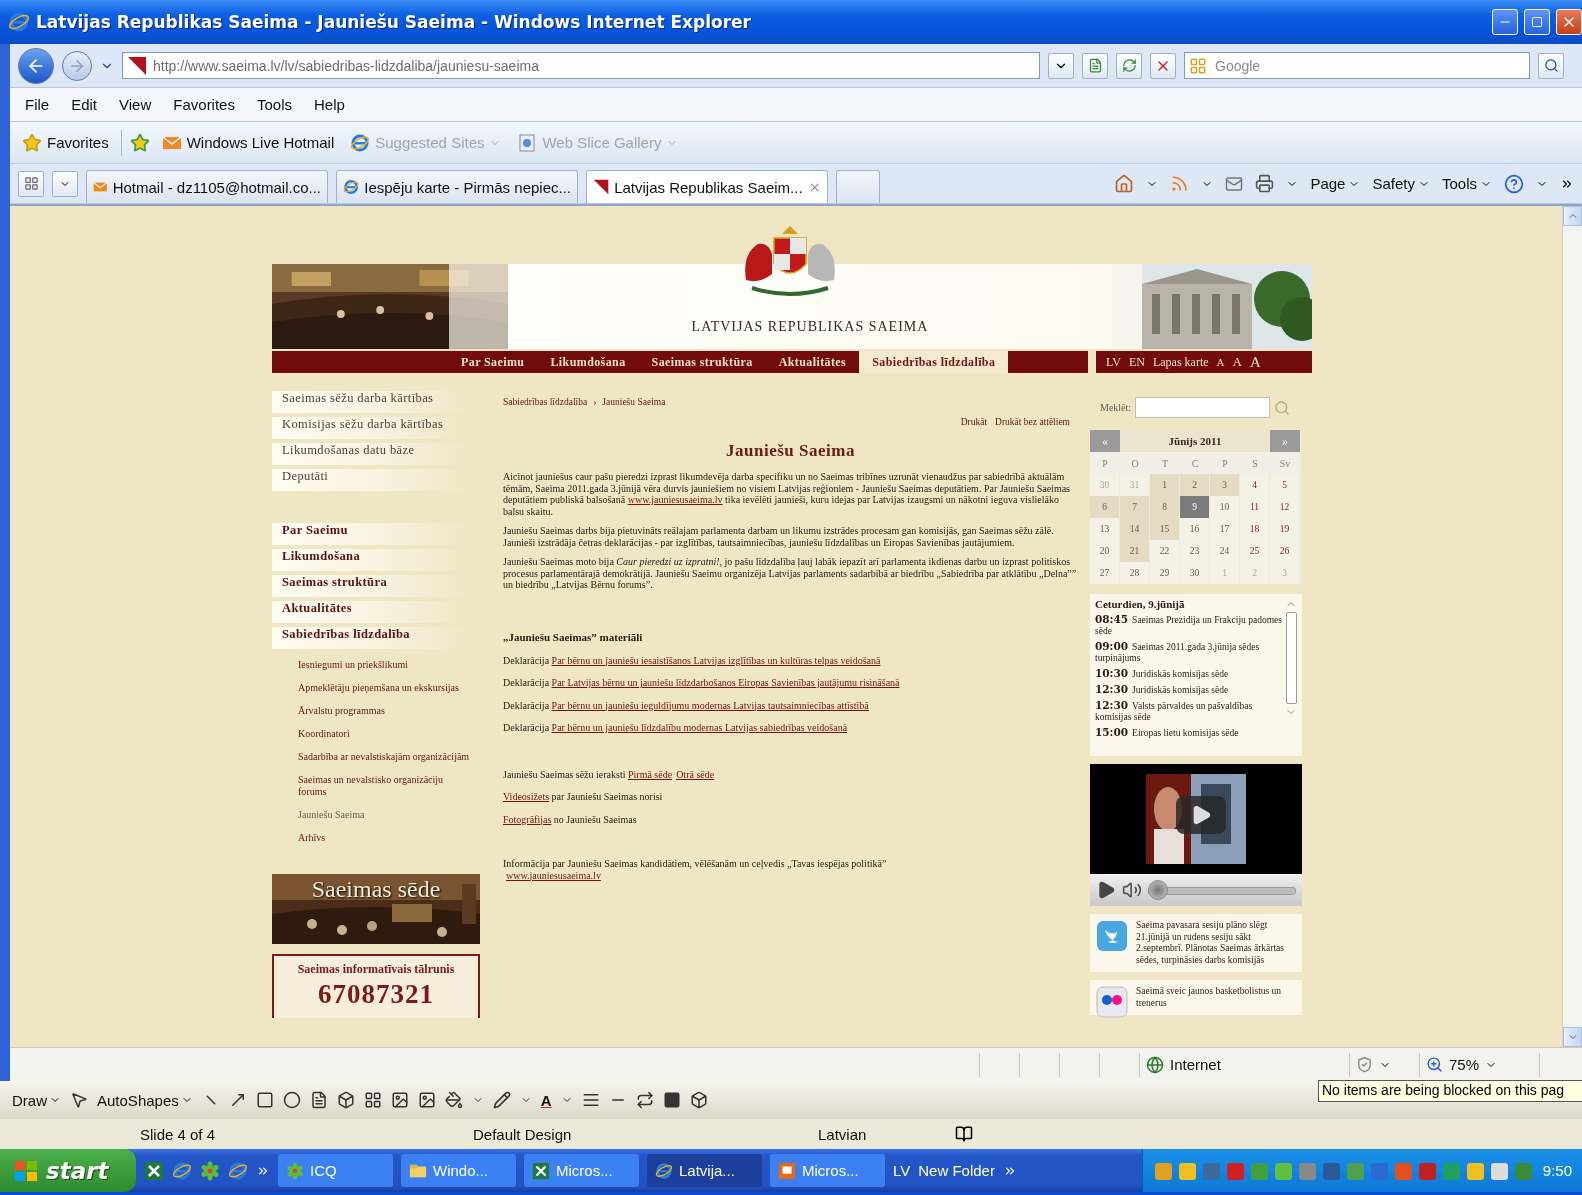  Describe the element at coordinates (1180, 362) in the screenshot. I see `sitemap-link: Lapas karte` at that location.